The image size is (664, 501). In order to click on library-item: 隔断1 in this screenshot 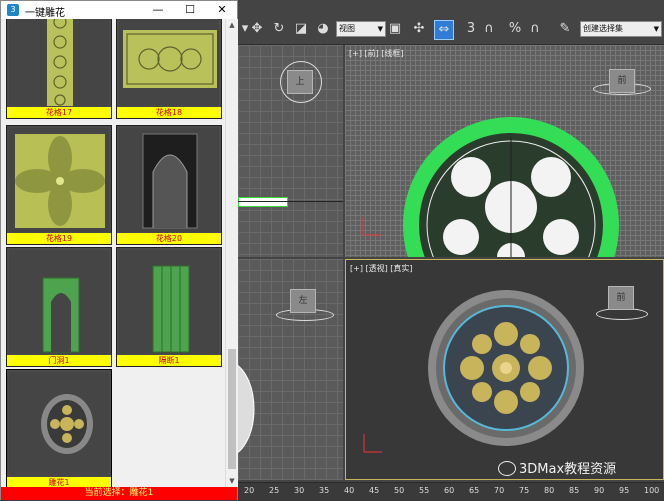, I will do `click(169, 307)`.